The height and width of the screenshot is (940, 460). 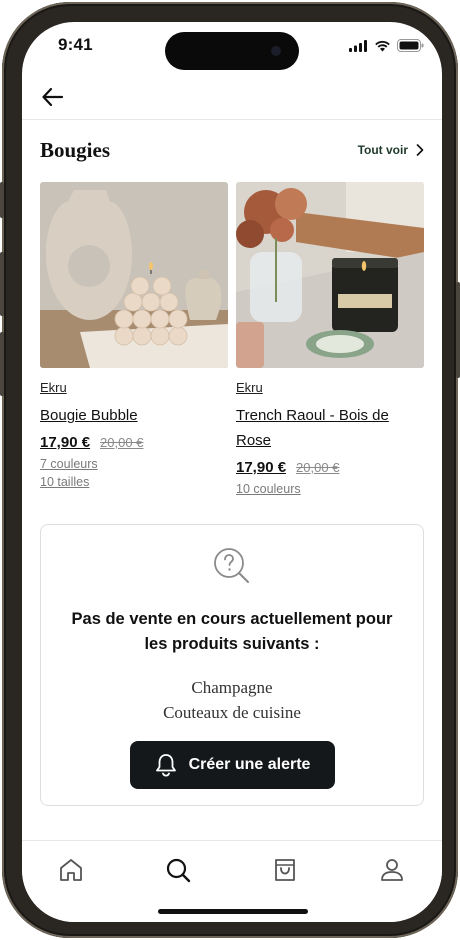 What do you see at coordinates (134, 464) in the screenshot?
I see `product-colors: 7 couleurs` at bounding box center [134, 464].